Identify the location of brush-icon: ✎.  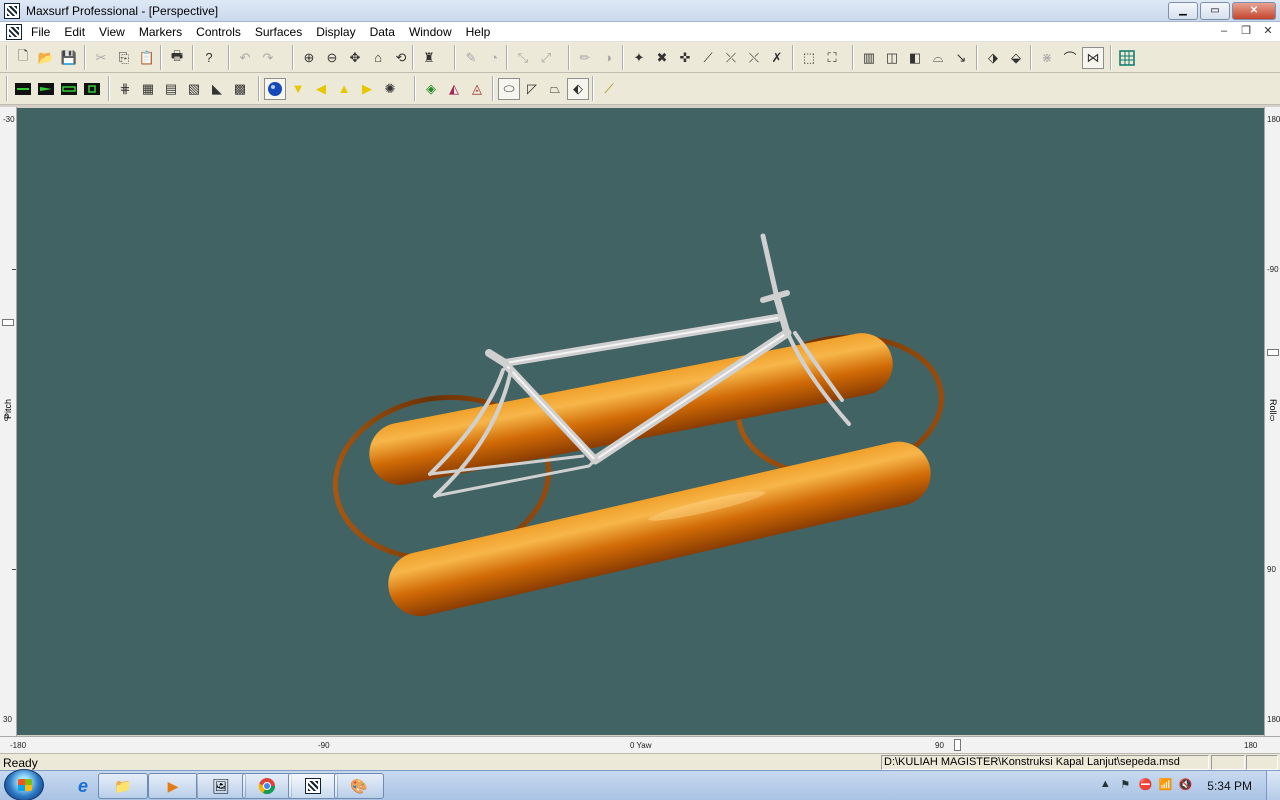
(471, 58).